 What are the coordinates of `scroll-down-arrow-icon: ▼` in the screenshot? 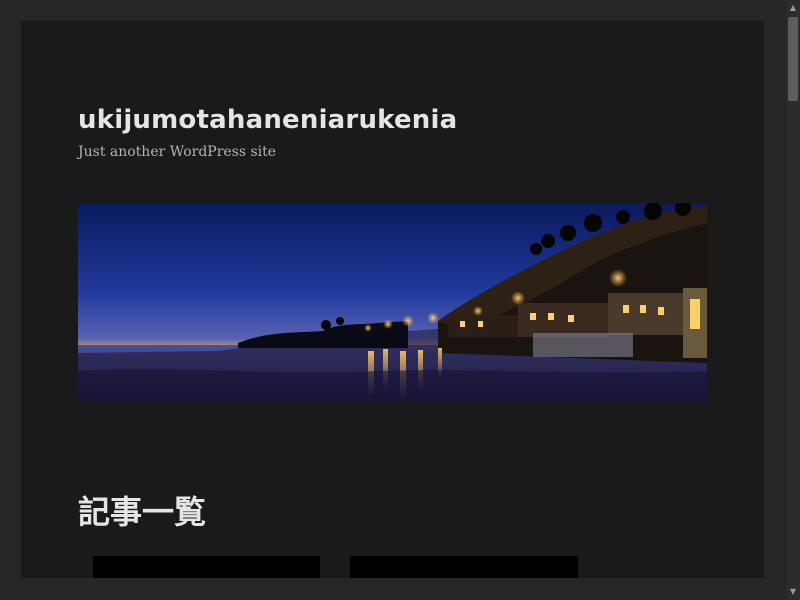 It's located at (793, 592).